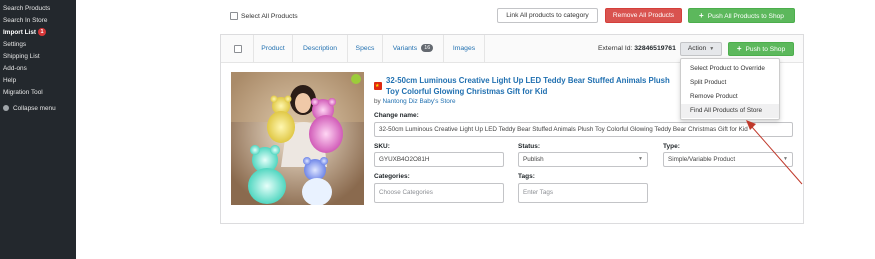 Image resolution: width=875 pixels, height=259 pixels. I want to click on tab-specs: Specs, so click(365, 49).